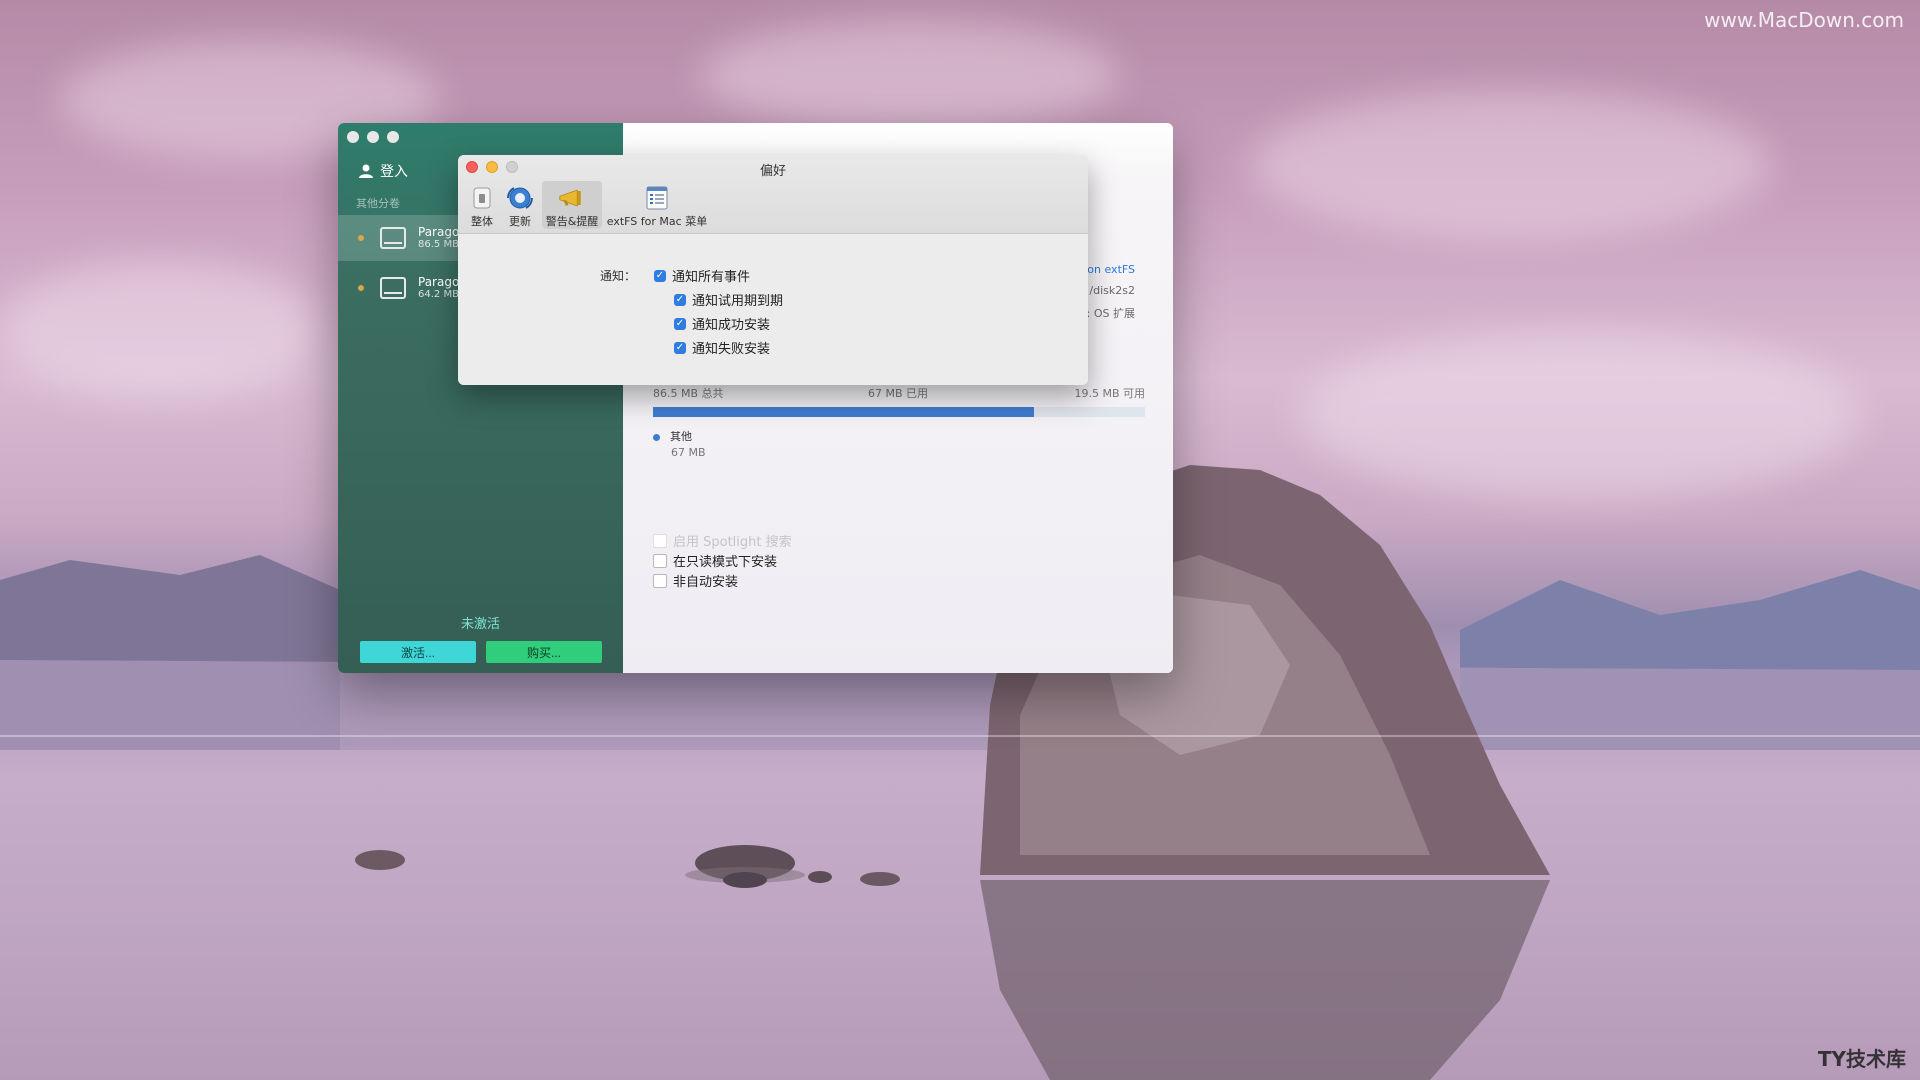 The height and width of the screenshot is (1080, 1920). Describe the element at coordinates (725, 562) in the screenshot. I see `option-label: 在只读模式下安装` at that location.